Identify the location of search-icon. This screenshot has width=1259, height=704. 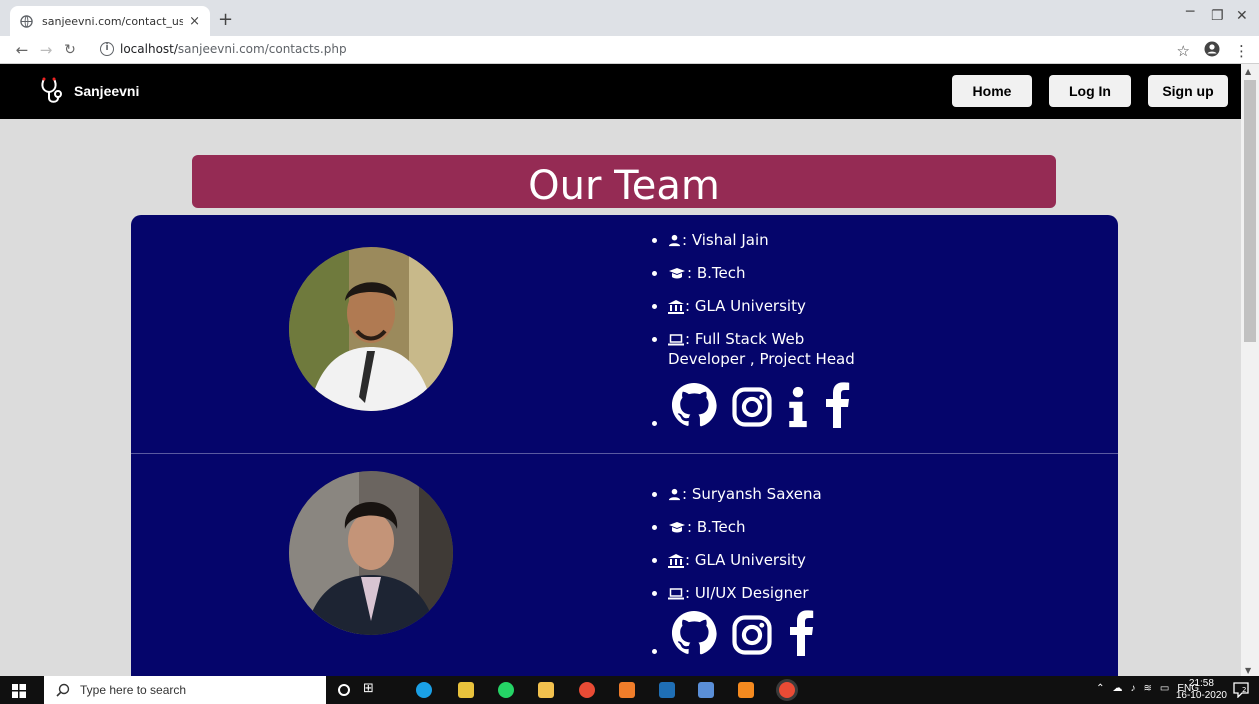
(63, 690).